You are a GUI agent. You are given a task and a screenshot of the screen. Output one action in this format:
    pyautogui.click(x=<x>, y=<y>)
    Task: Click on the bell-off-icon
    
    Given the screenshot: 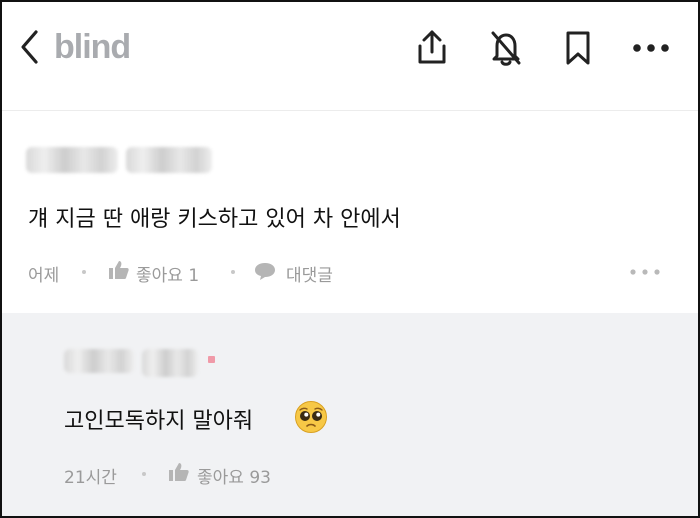 What is the action you would take?
    pyautogui.click(x=506, y=48)
    